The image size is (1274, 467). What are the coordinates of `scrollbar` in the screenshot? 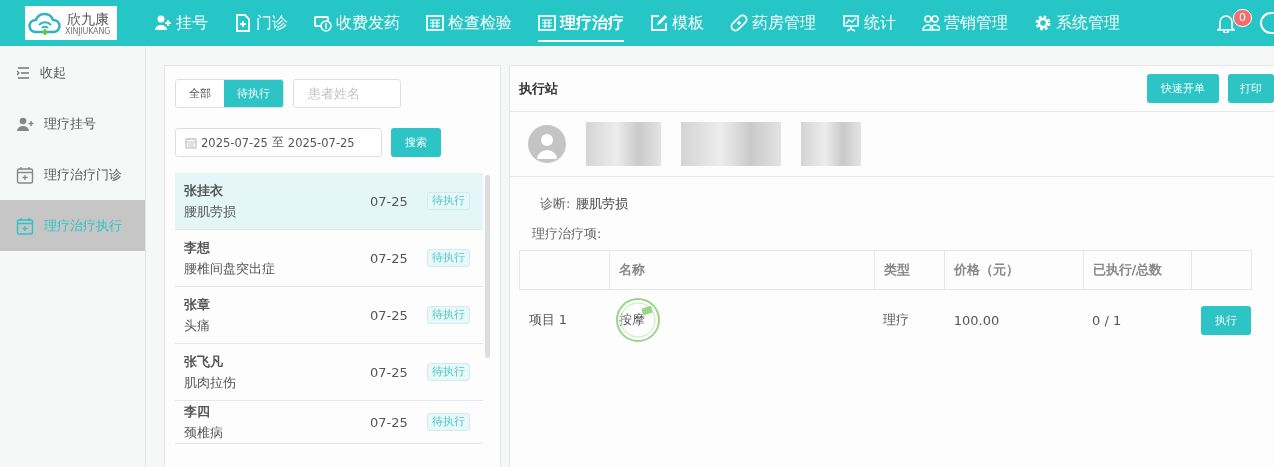 It's located at (487, 266).